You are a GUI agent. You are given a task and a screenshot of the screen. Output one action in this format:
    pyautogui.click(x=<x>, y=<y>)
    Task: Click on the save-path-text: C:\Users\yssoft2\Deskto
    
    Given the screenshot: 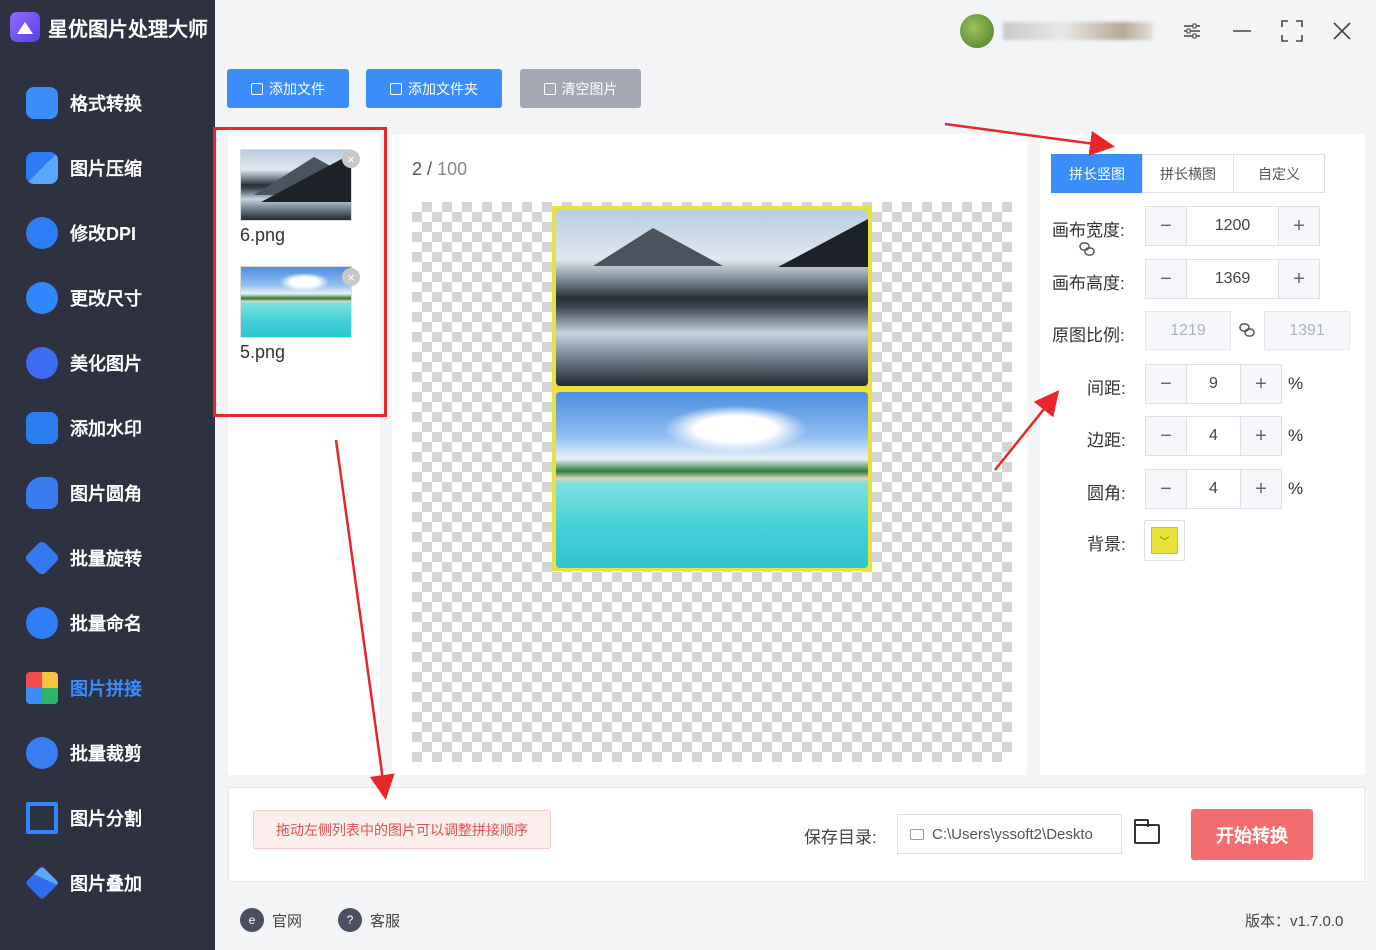 What is the action you would take?
    pyautogui.click(x=1012, y=834)
    